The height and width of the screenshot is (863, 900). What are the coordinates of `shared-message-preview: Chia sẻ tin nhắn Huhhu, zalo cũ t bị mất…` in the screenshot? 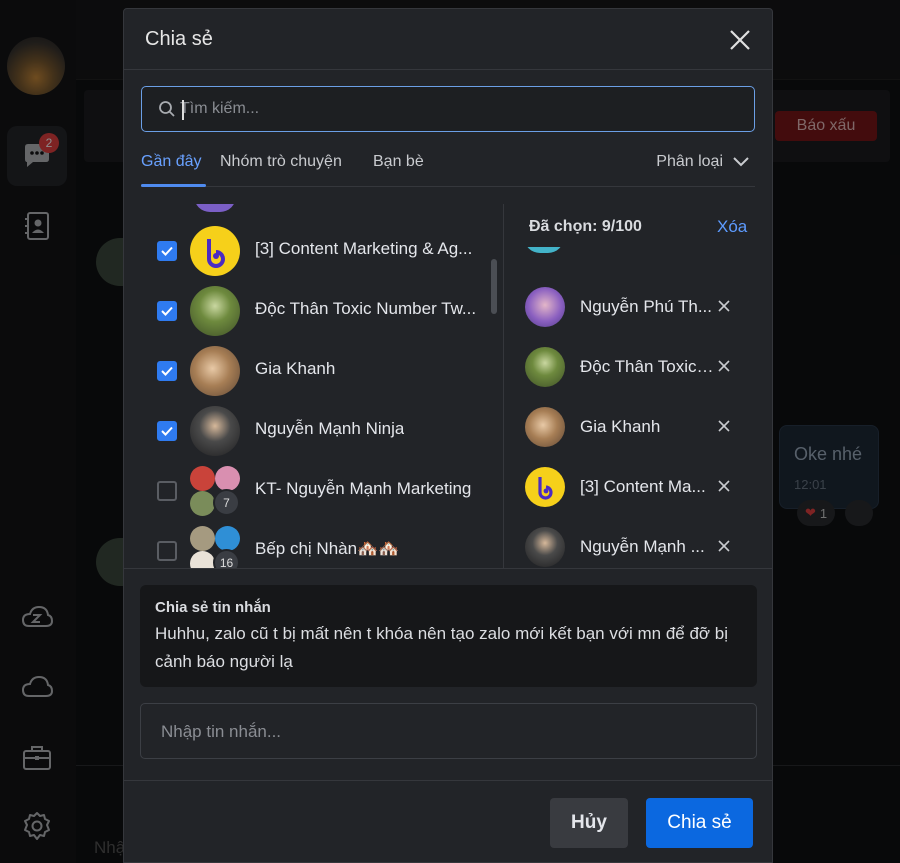 It's located at (448, 636).